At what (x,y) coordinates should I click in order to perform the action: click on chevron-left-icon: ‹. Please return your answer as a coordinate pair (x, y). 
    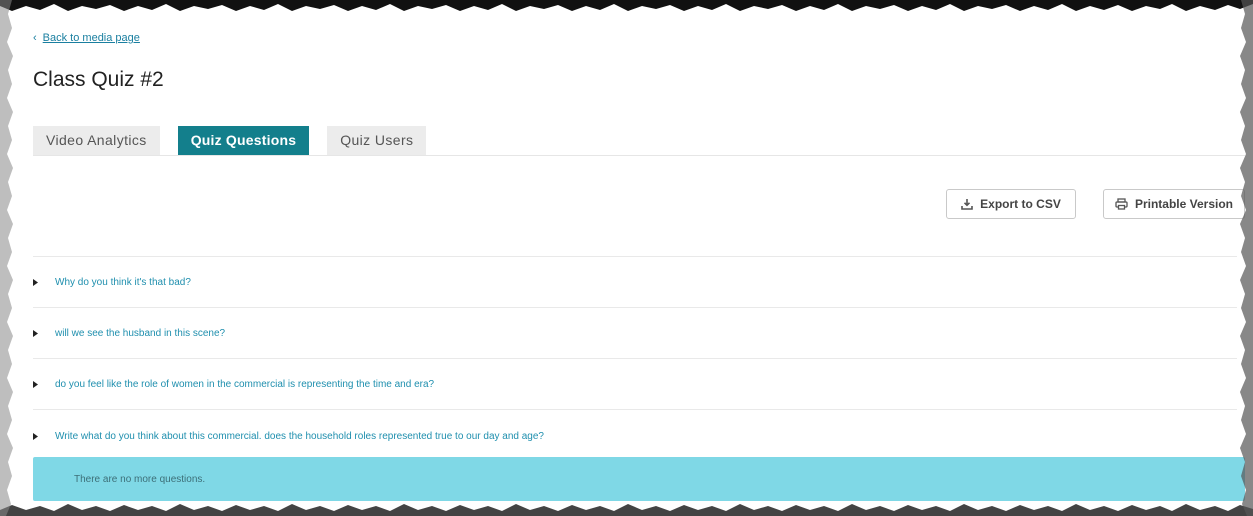
    Looking at the image, I should click on (35, 38).